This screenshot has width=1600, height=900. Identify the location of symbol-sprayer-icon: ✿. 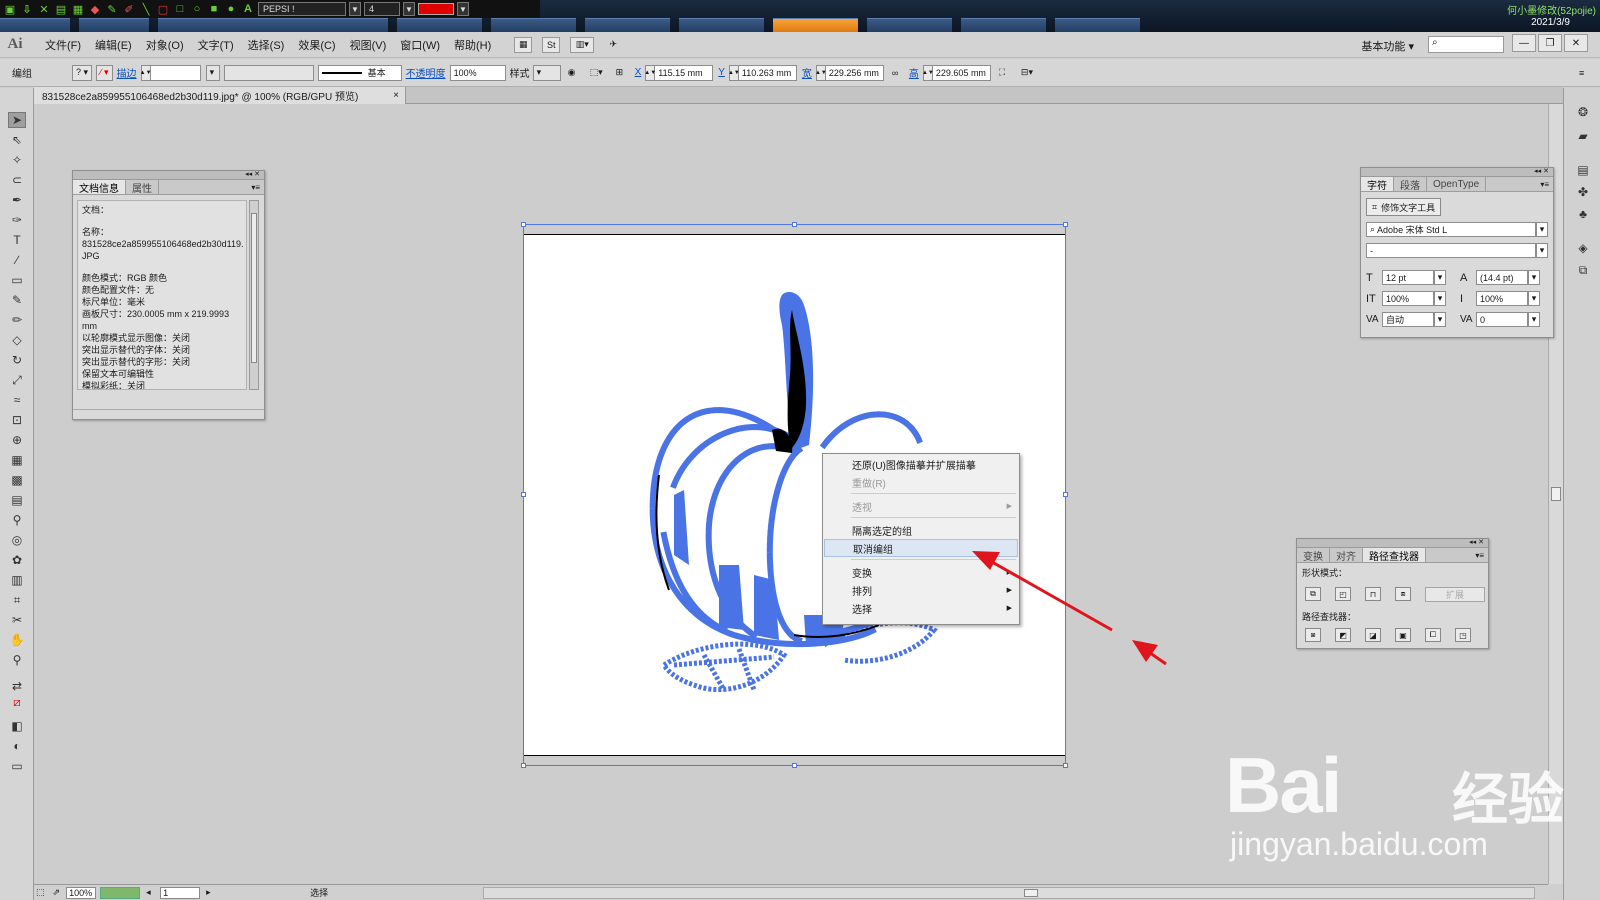
(17, 560).